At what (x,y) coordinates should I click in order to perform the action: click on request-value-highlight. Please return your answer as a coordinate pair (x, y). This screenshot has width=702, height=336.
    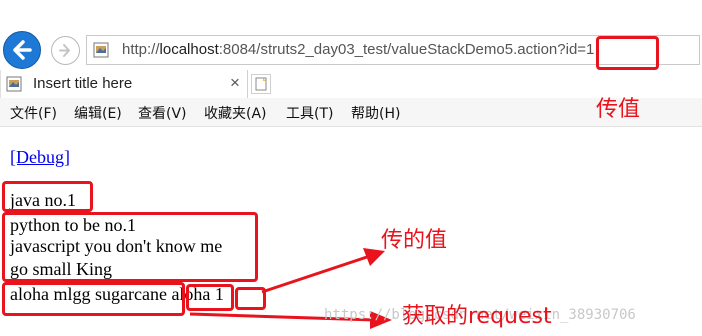
    Looking at the image, I should click on (210, 297).